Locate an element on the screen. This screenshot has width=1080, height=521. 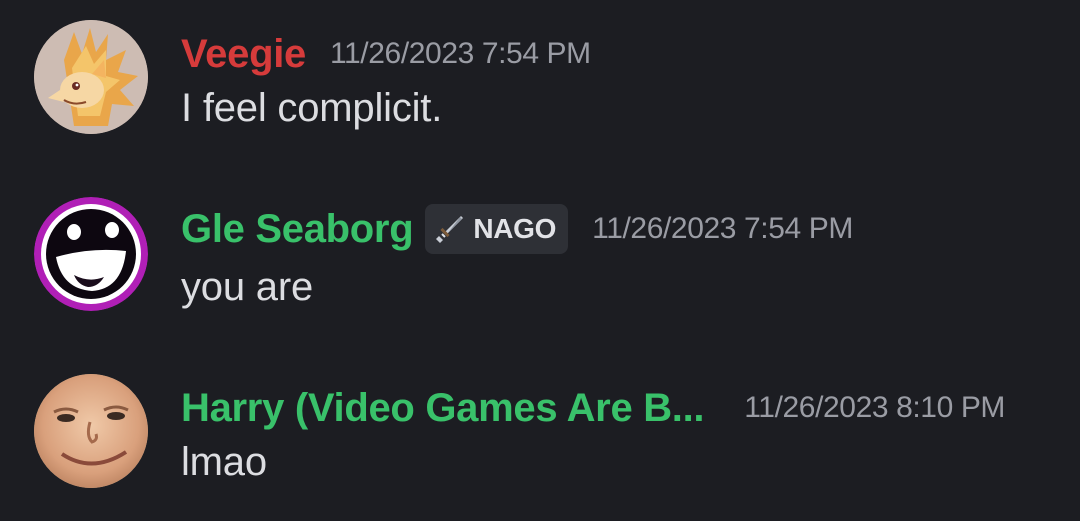
sword-icon is located at coordinates (450, 229).